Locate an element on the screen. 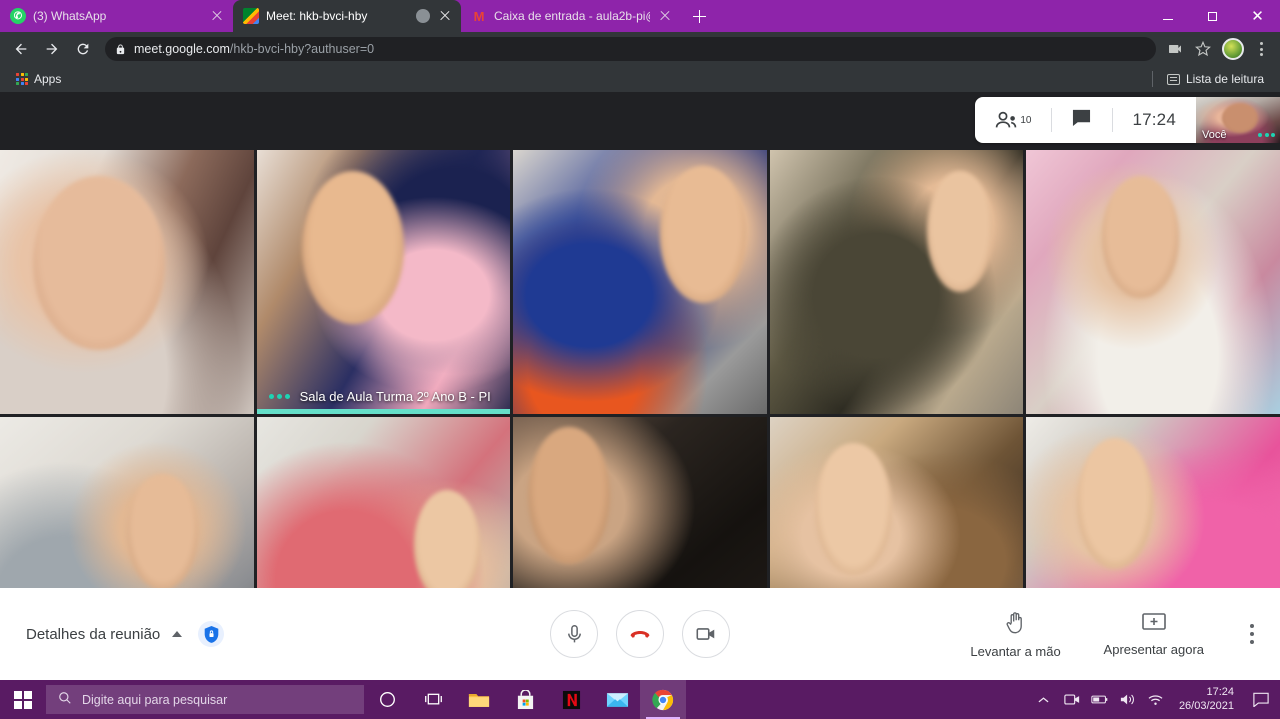 The width and height of the screenshot is (1280, 719). participant-tile-active-speaker: Sala de Aula Turma 2º Ano B - PI is located at coordinates (383, 282).